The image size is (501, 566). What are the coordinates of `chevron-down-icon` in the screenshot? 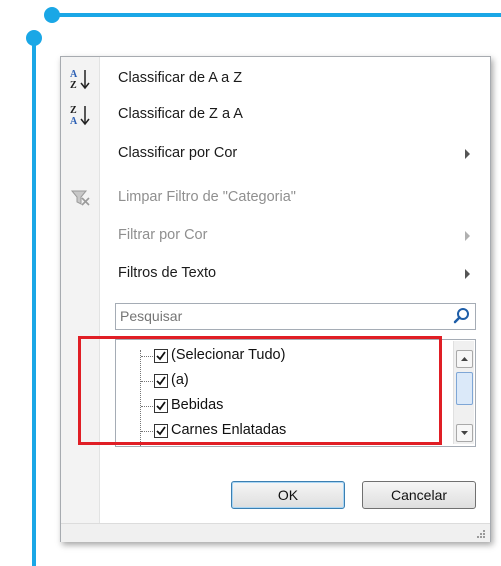 It's located at (464, 433).